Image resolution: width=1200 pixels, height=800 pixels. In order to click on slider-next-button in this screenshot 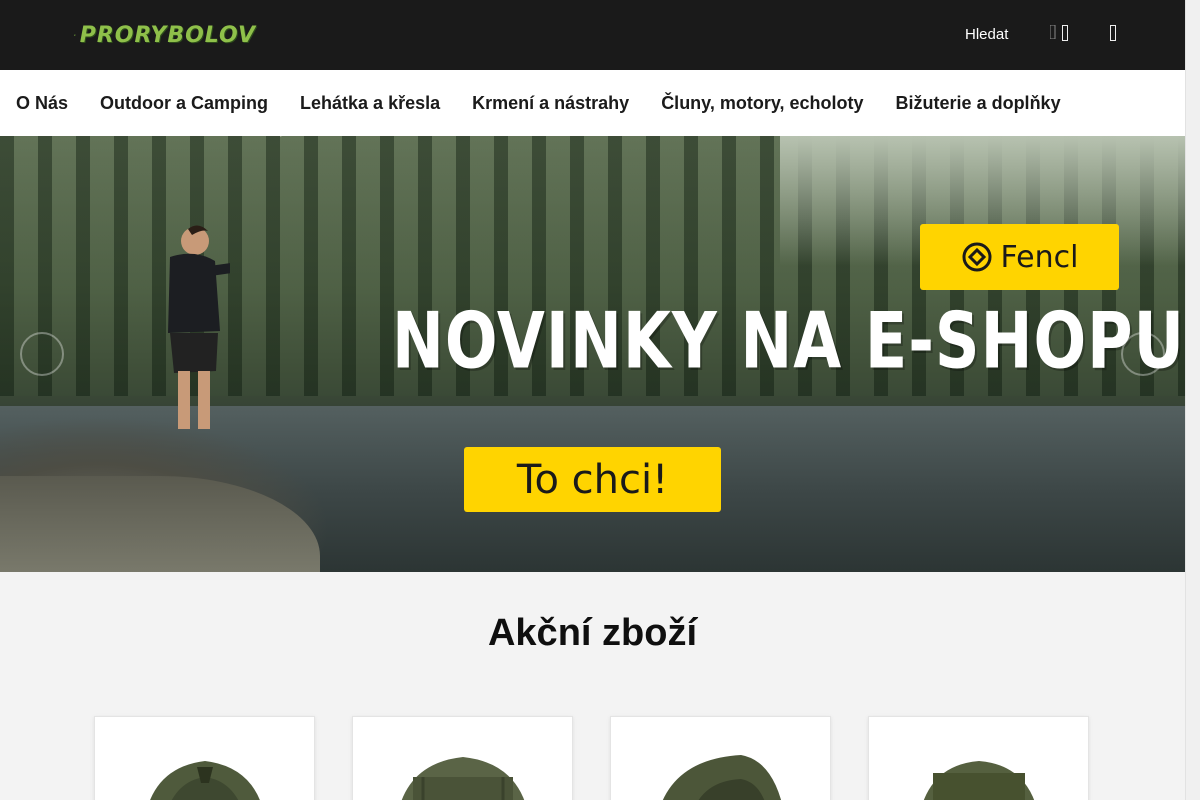, I will do `click(1143, 354)`.